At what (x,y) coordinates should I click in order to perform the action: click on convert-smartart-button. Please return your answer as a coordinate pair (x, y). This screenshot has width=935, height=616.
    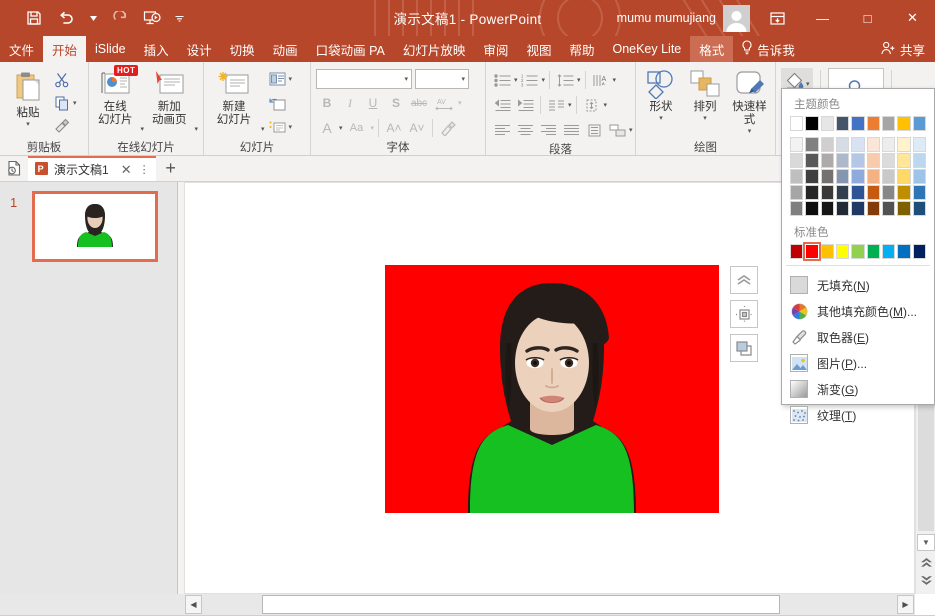
    Looking at the image, I should click on (617, 130).